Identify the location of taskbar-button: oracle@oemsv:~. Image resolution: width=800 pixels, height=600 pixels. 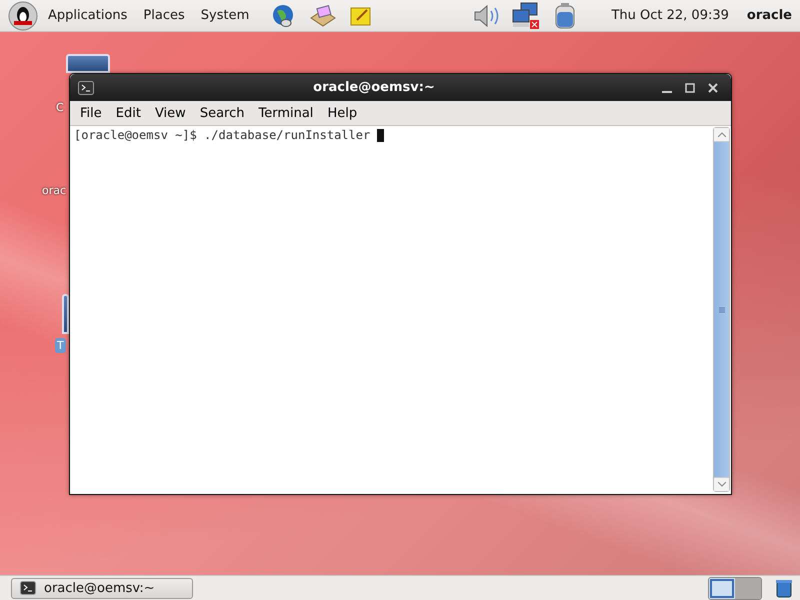
(102, 588).